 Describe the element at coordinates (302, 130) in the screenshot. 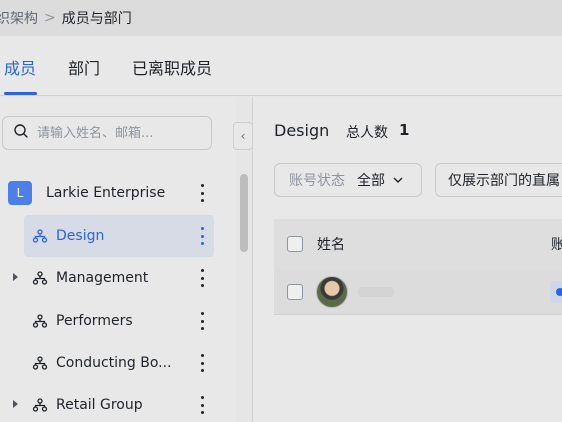

I see `department-title: Design` at that location.